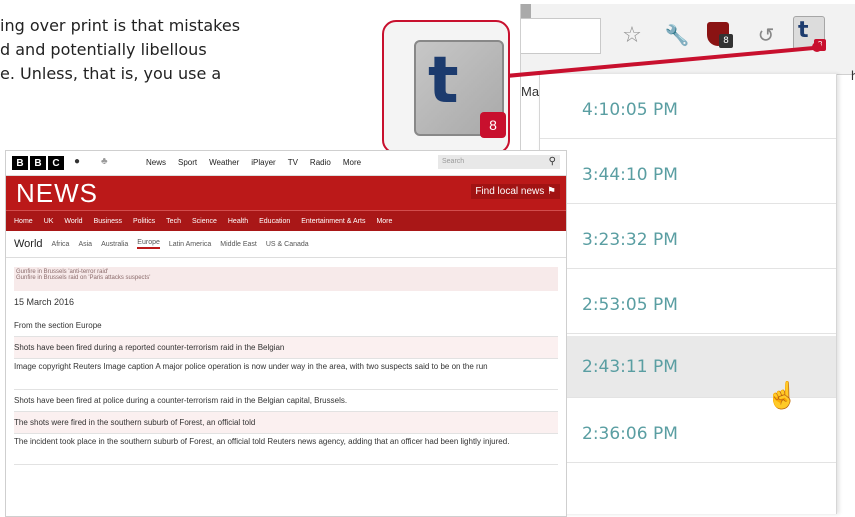 Image resolution: width=855 pixels, height=517 pixels. I want to click on bbc-news-title: NEWS, so click(57, 193).